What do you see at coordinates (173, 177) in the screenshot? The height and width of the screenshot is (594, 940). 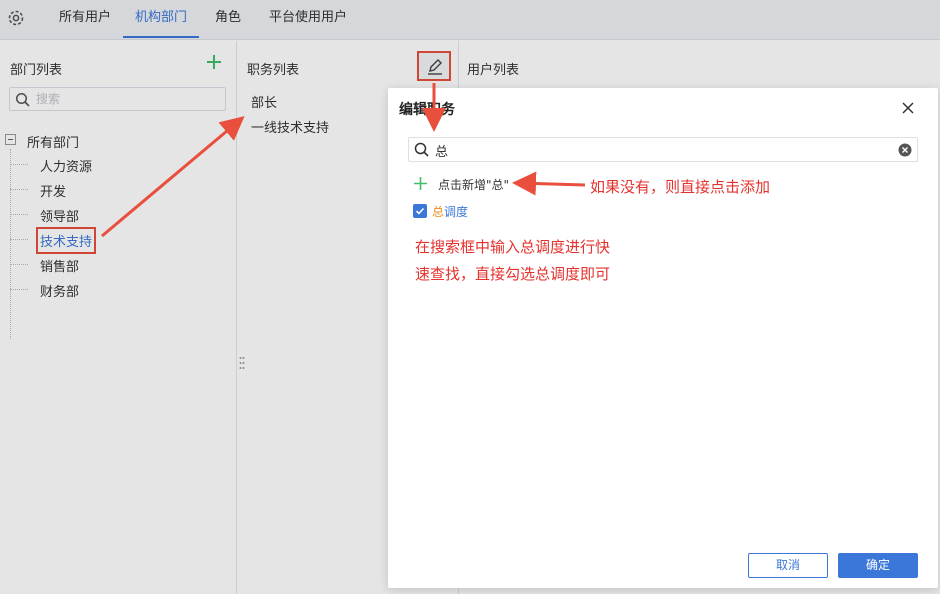 I see `arrow-to-positions` at bounding box center [173, 177].